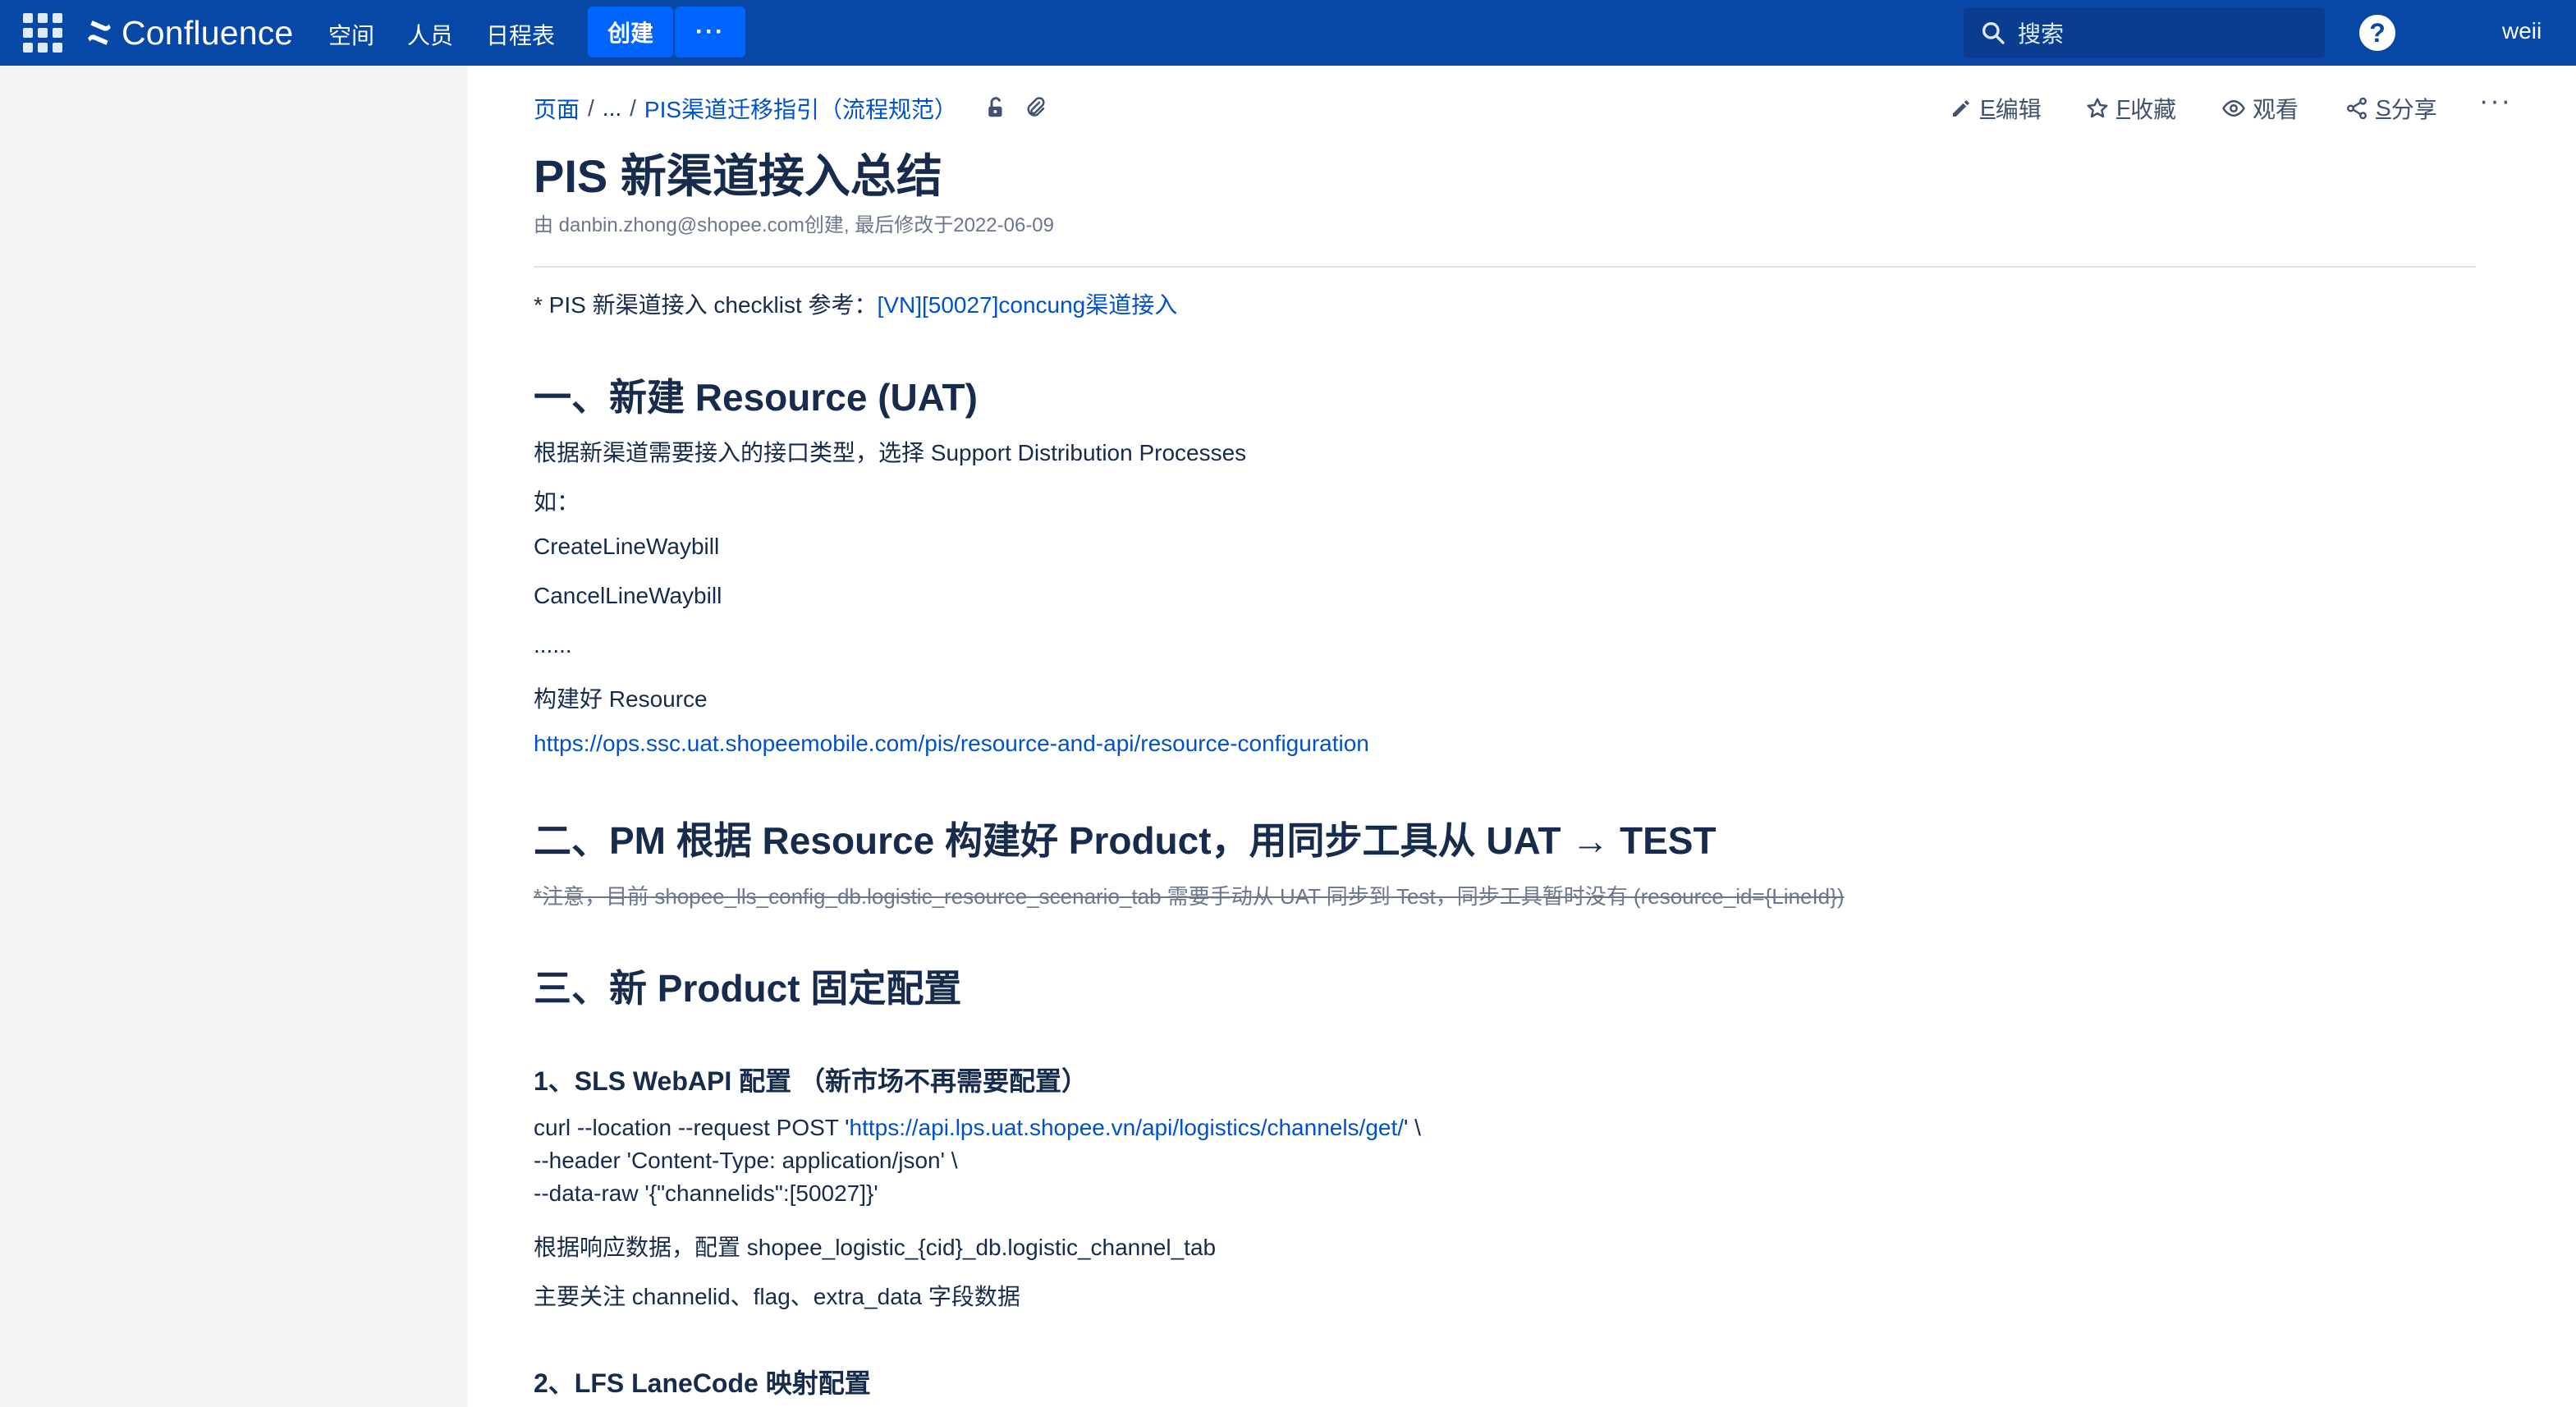 Image resolution: width=2576 pixels, height=1407 pixels. I want to click on nav-people: 人员, so click(430, 34).